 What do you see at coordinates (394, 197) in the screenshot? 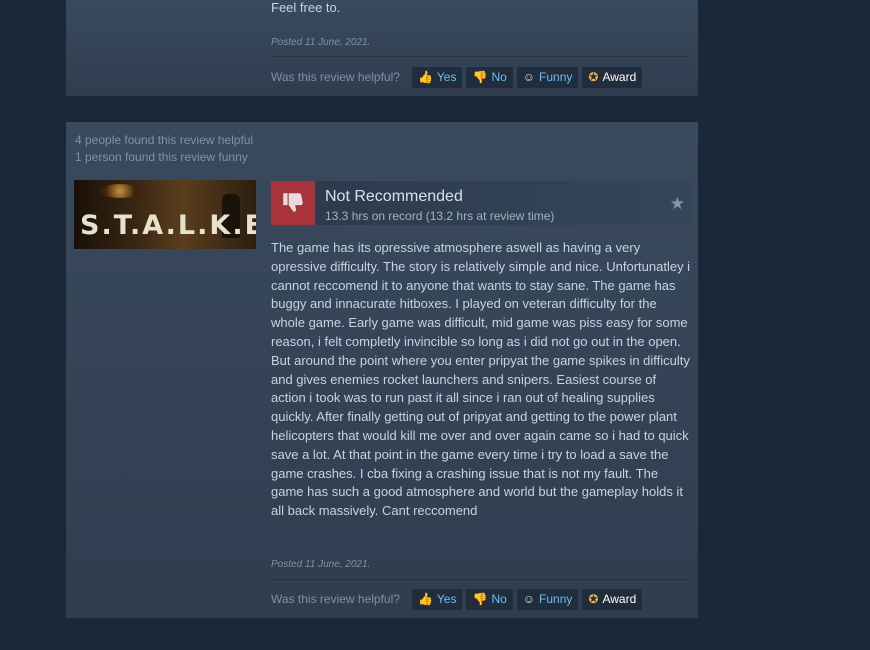
I see `verdict-title: Not Recommended` at bounding box center [394, 197].